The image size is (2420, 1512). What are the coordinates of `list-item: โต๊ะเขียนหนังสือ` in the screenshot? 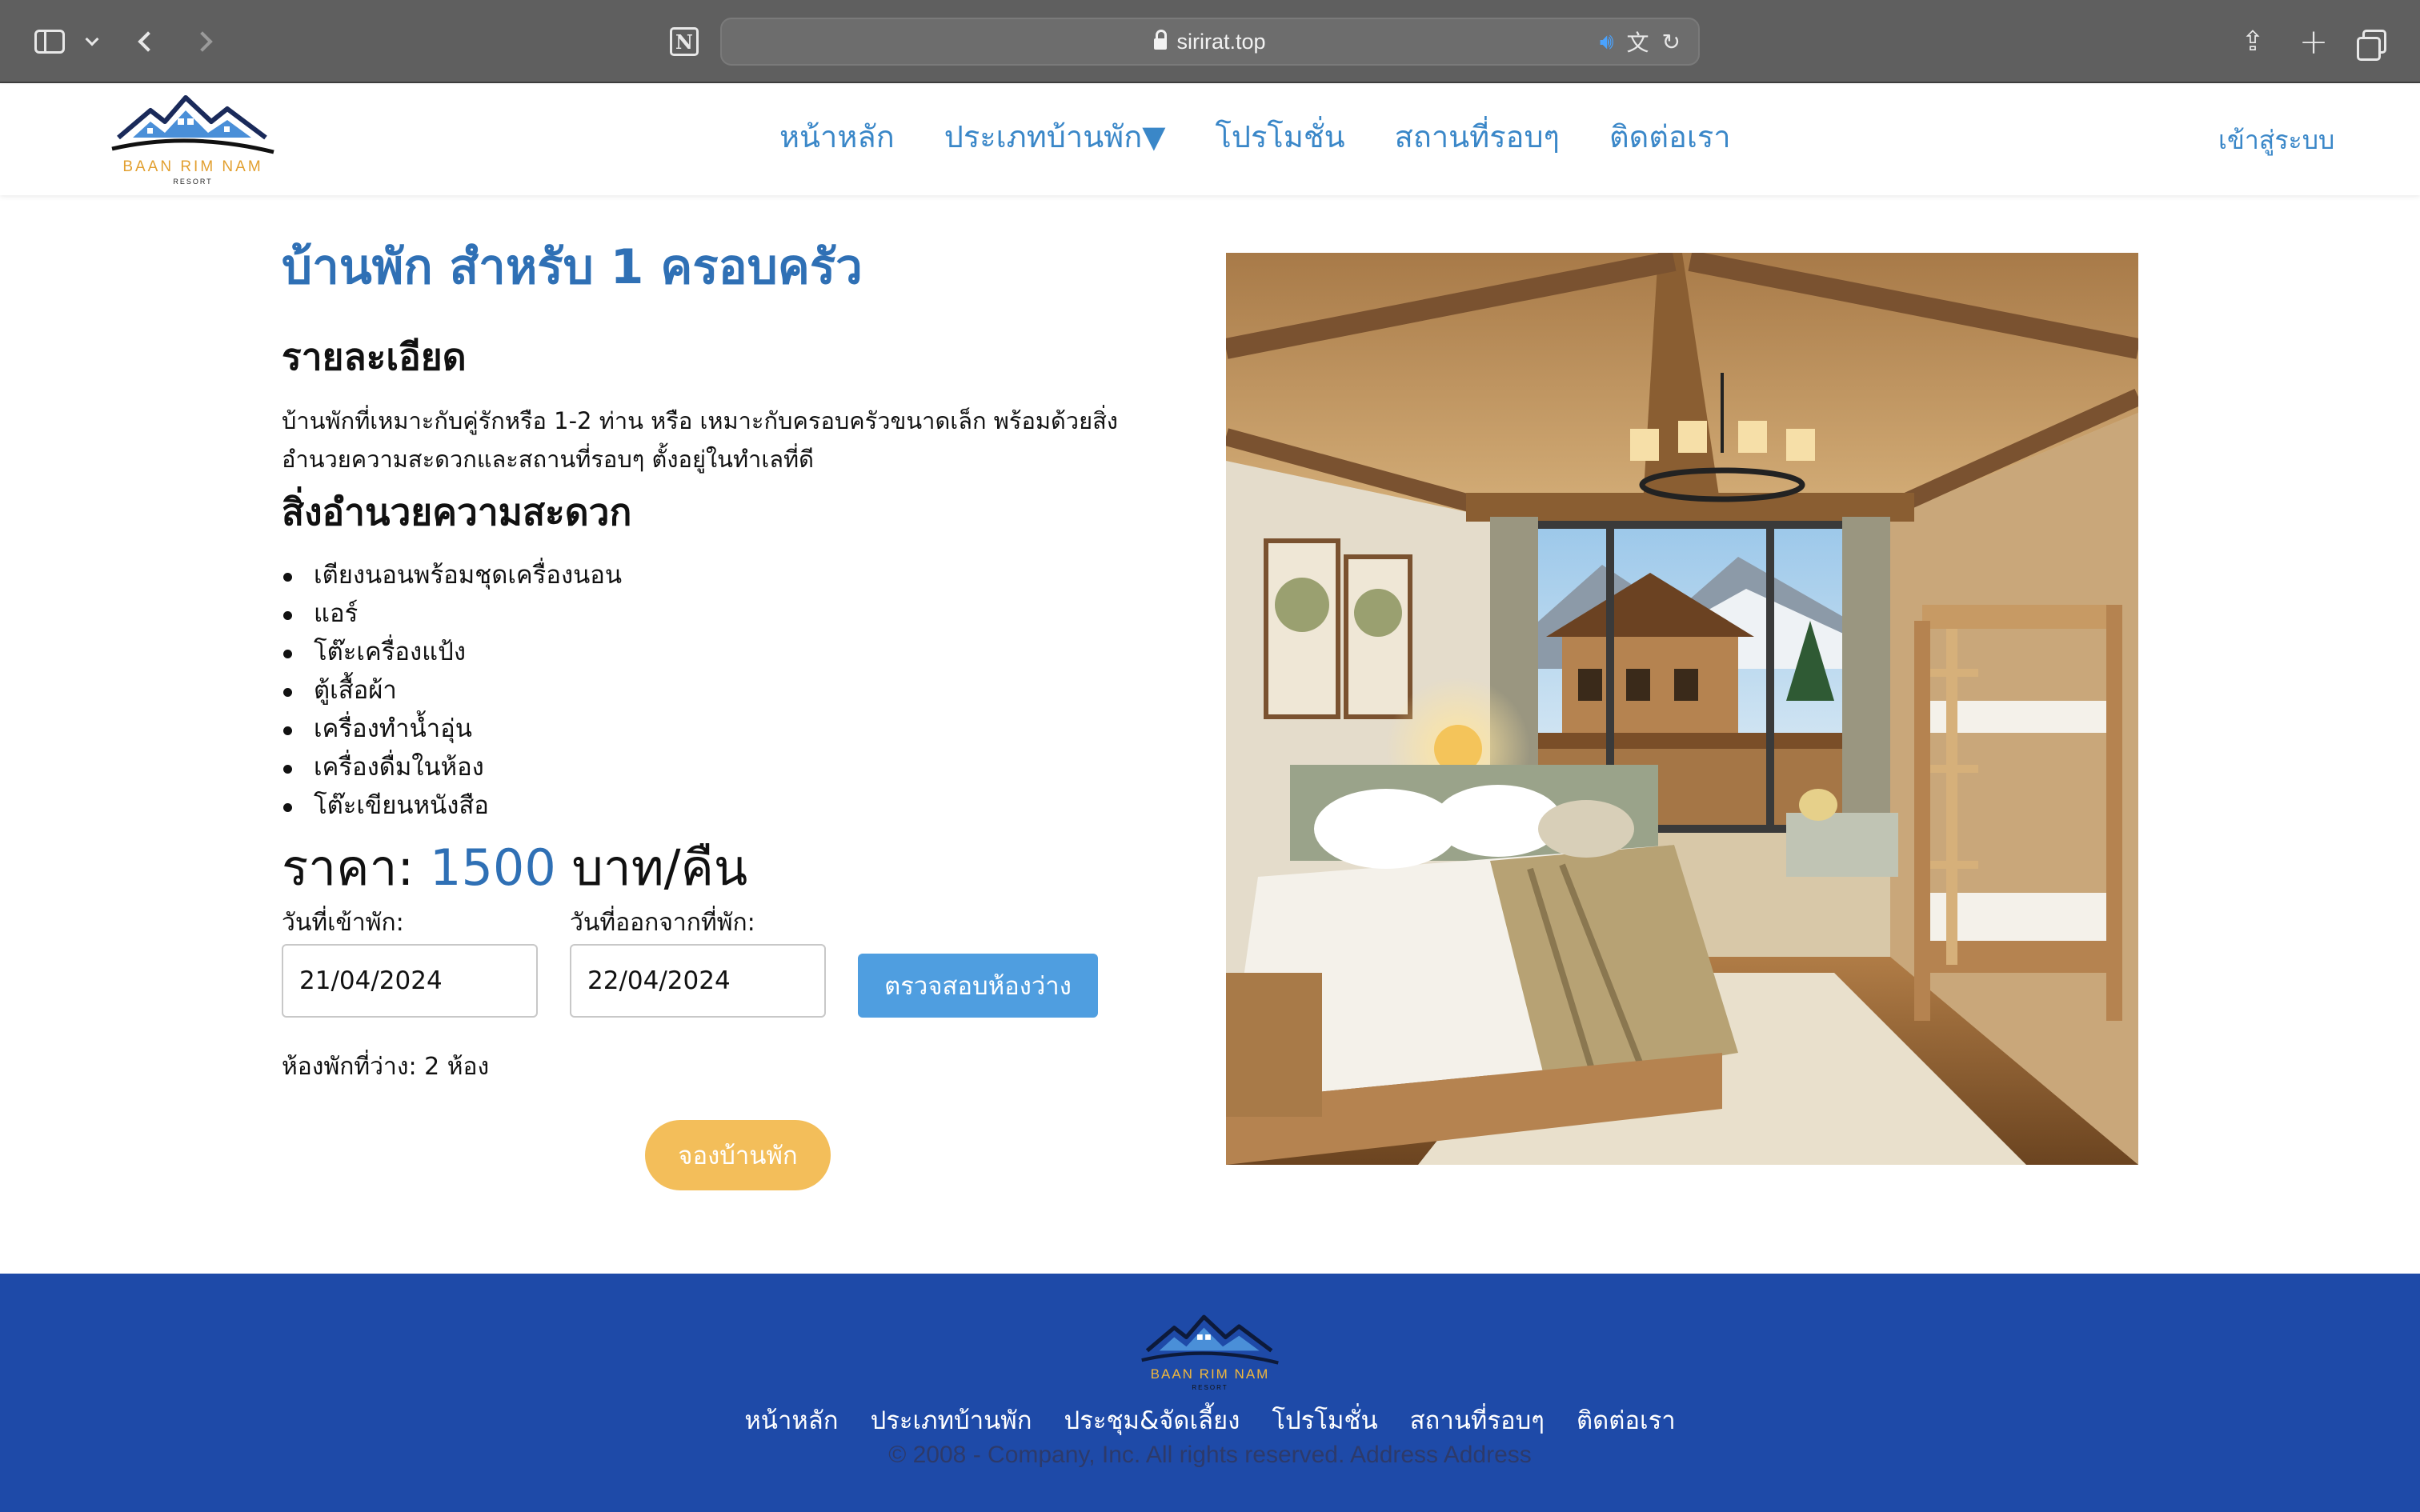 It's located at (452, 805).